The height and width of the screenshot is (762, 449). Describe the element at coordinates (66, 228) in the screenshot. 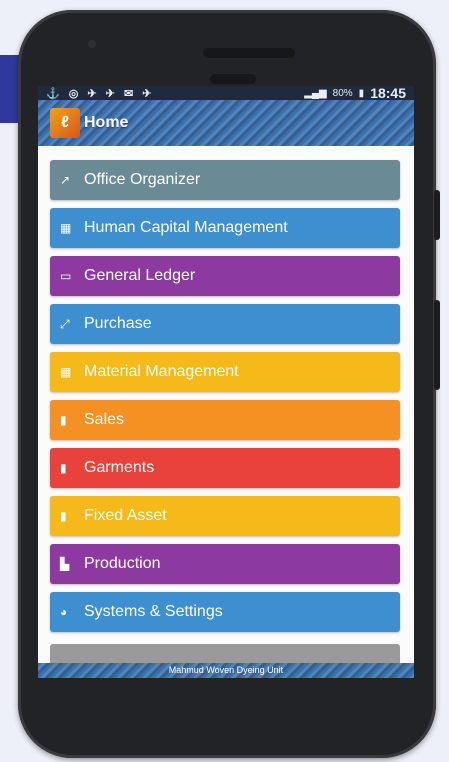

I see `users-icon: ▦` at that location.